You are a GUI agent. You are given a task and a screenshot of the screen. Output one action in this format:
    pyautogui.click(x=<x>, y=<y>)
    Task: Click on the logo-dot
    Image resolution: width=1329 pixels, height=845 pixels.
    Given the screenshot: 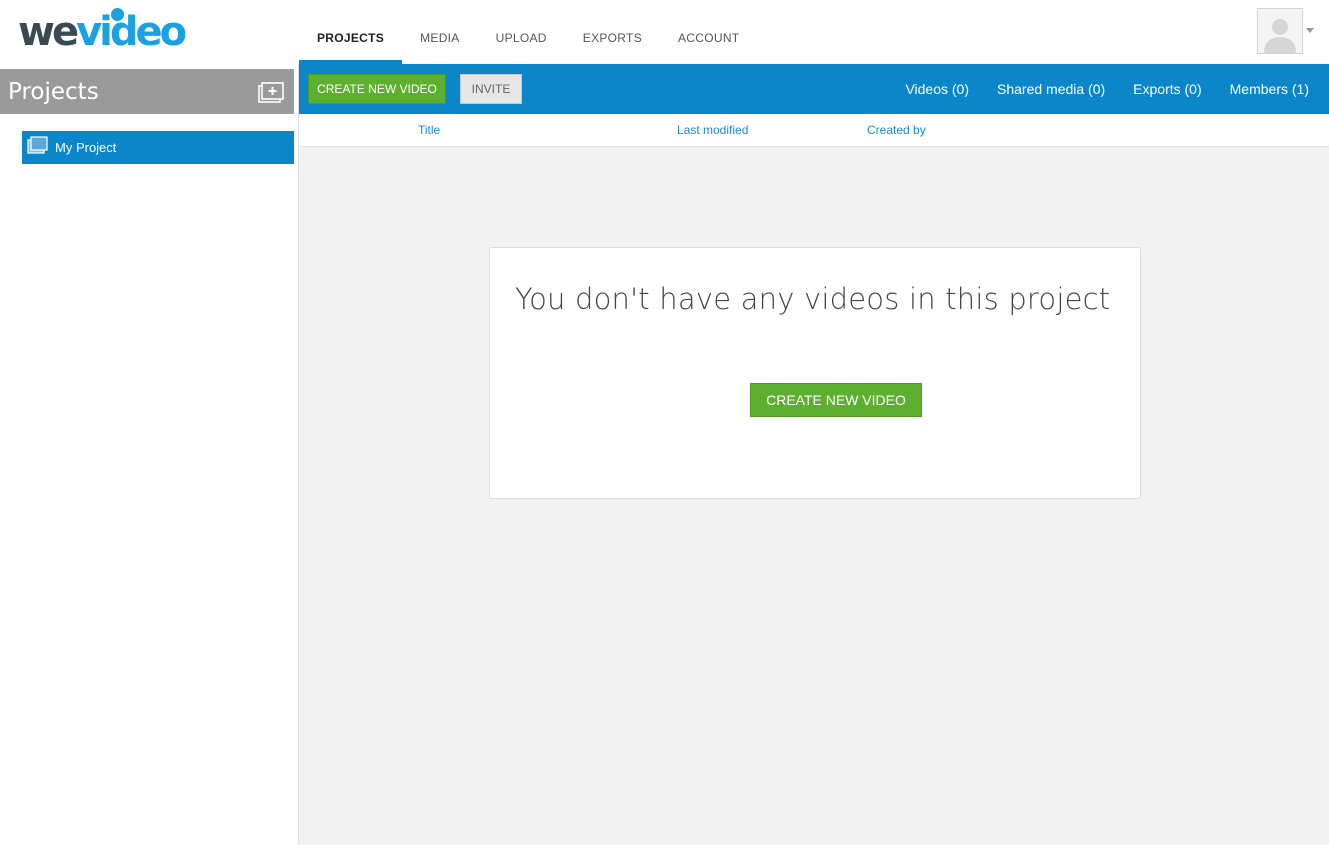 What is the action you would take?
    pyautogui.click(x=117, y=14)
    